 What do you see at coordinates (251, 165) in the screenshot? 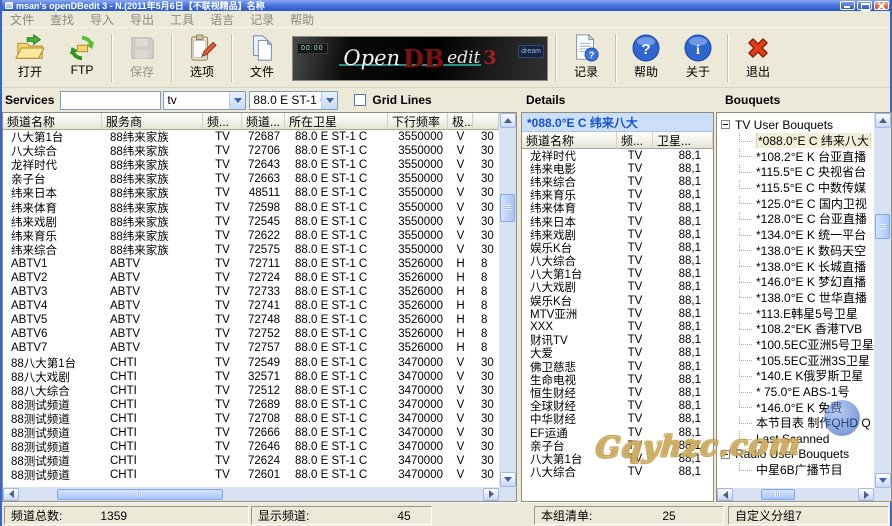
I see `table-row: 龙祥时代 88纬来家族 TV 72643 88.0 E ST-1 C 3550000 V 30` at bounding box center [251, 165].